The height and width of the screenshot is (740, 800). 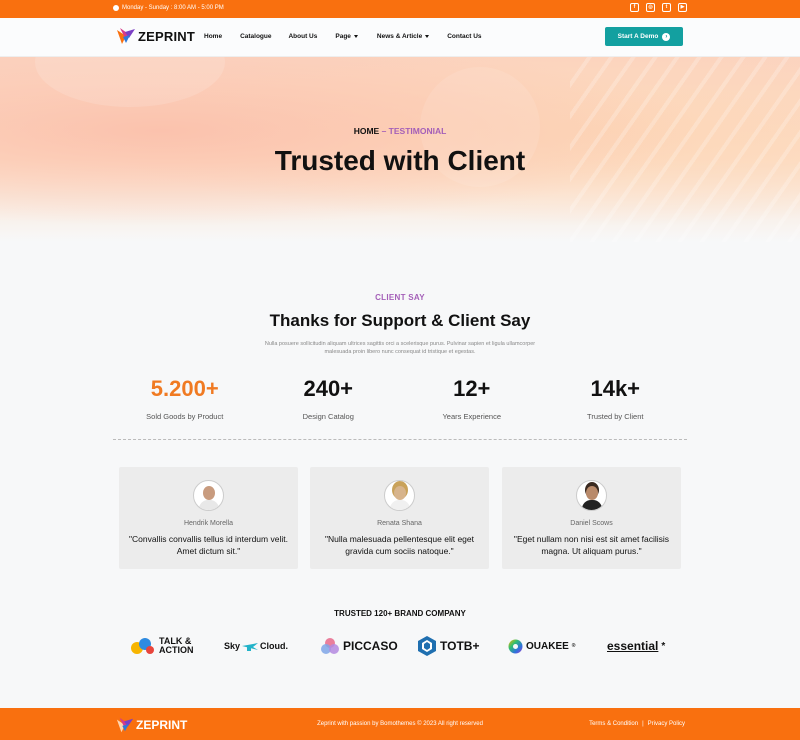 What do you see at coordinates (130, 82) in the screenshot?
I see `hero-decor-circle` at bounding box center [130, 82].